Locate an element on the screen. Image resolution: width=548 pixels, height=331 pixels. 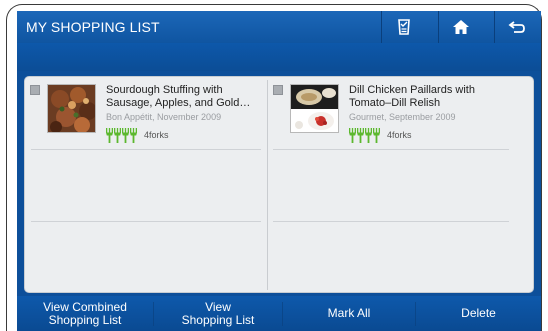
view-combined-label-line2: Shopping List is located at coordinates (85, 319).